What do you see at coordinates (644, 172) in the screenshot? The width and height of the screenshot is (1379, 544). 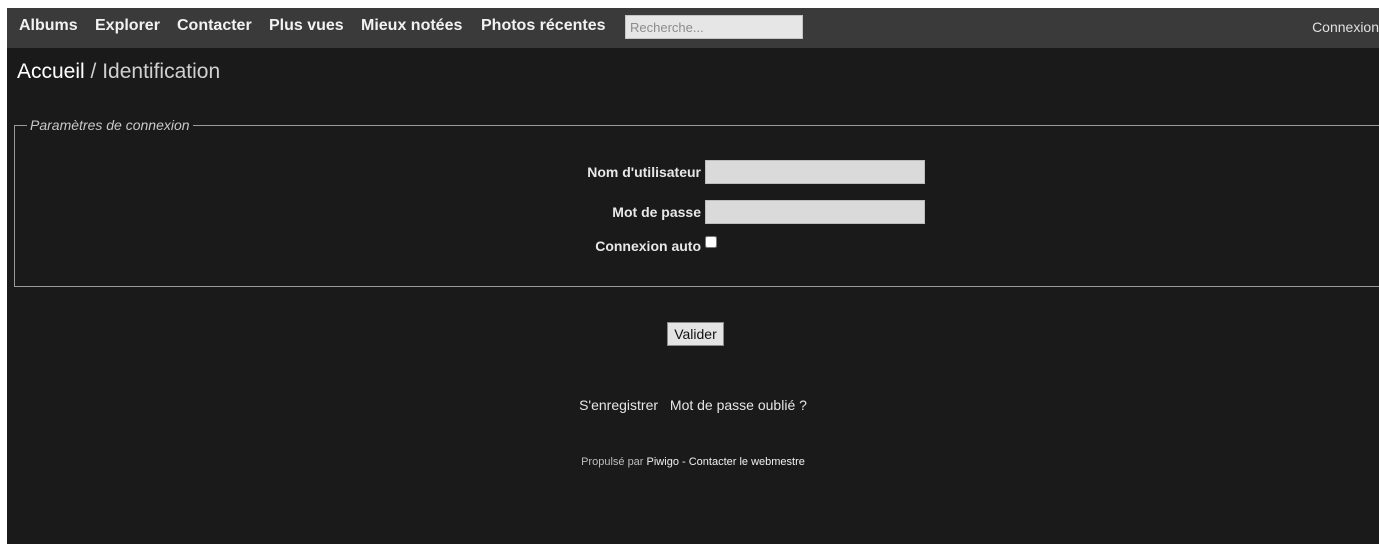 I see `username-label: Nom d'utilisateur` at bounding box center [644, 172].